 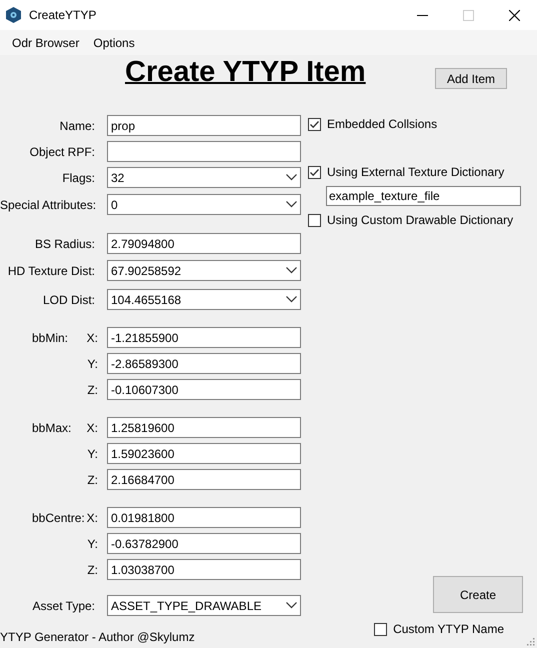 What do you see at coordinates (204, 543) in the screenshot?
I see `input-field: -0.63782900` at bounding box center [204, 543].